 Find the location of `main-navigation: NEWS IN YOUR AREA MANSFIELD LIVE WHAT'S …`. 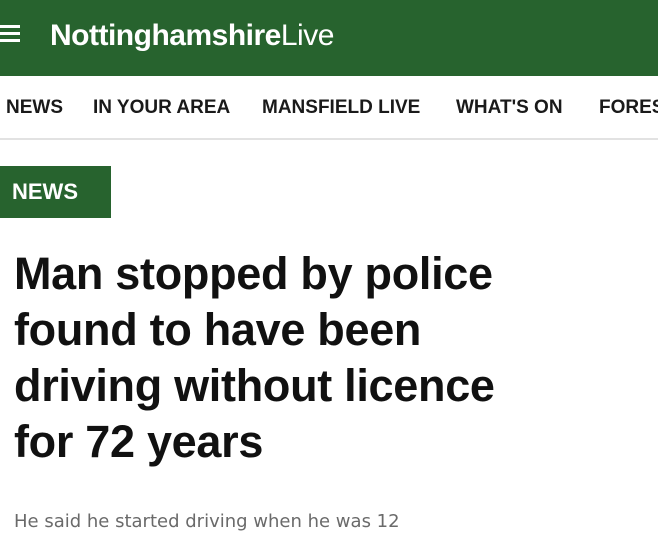

main-navigation: NEWS IN YOUR AREA MANSFIELD LIVE WHAT'S … is located at coordinates (329, 108).